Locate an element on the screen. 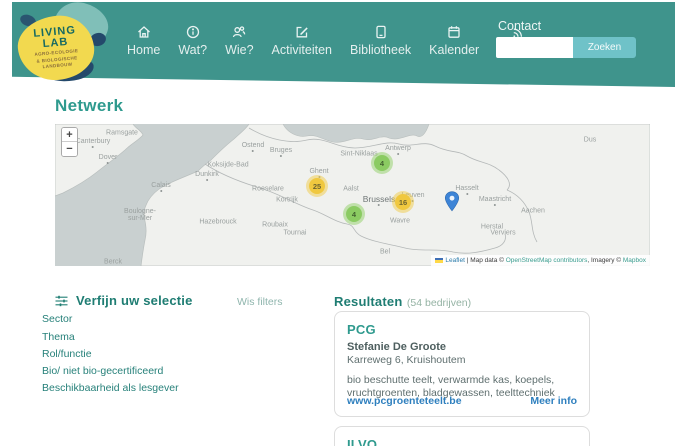  nav-item-bibliotheek: Bibliotheek is located at coordinates (380, 40).